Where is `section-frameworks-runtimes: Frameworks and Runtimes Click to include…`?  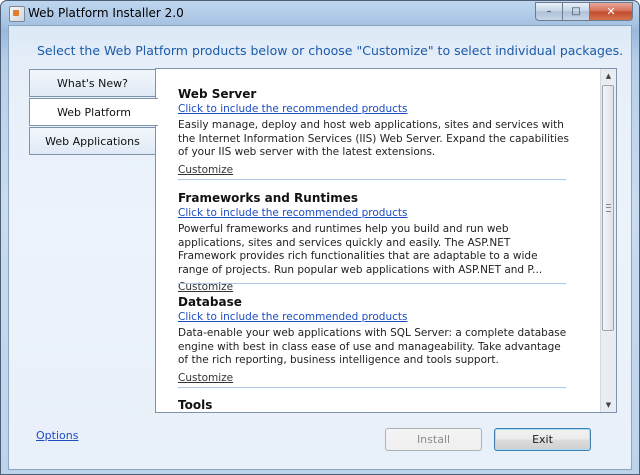
section-frameworks-runtimes: Frameworks and Runtimes Click to include… is located at coordinates (374, 242).